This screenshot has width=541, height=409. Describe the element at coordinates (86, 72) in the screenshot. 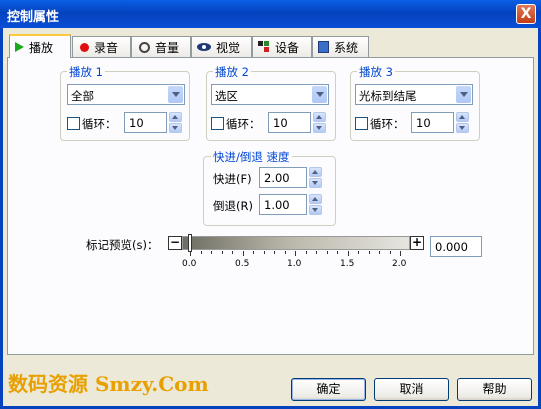

I see `play-group-1-title: 播放 1` at that location.